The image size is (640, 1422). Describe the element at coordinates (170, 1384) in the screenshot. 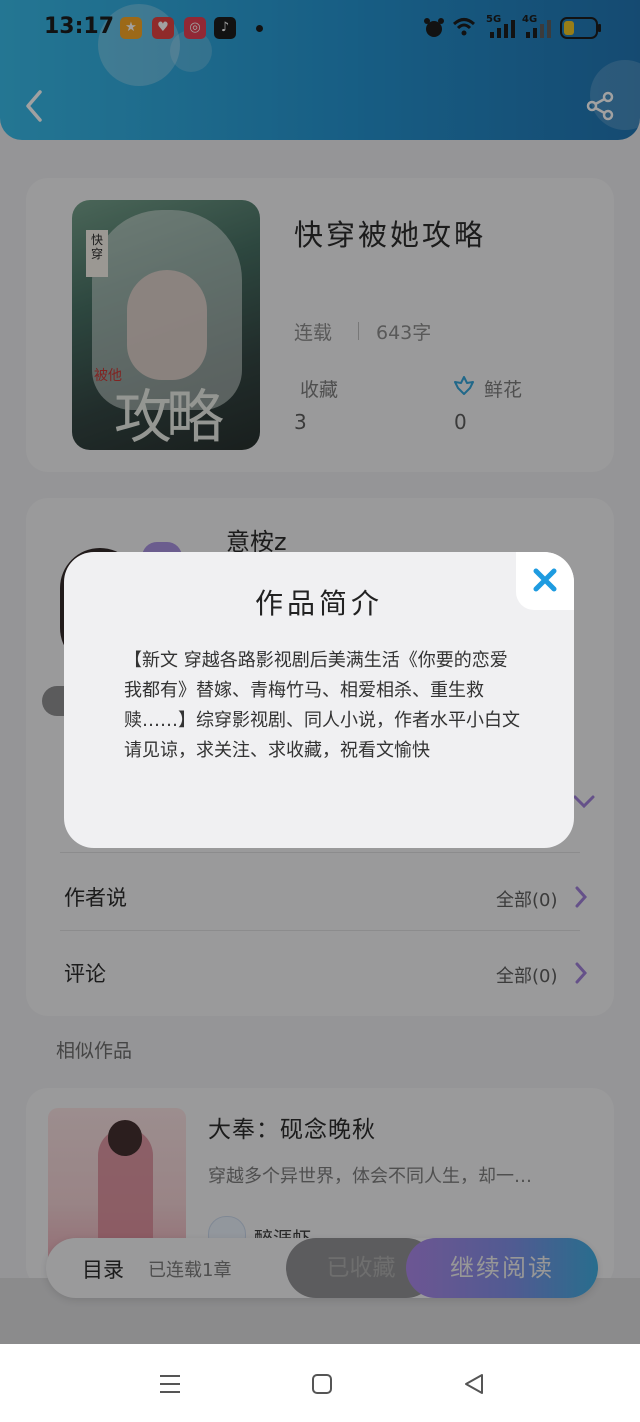

I see `menu-icon` at that location.